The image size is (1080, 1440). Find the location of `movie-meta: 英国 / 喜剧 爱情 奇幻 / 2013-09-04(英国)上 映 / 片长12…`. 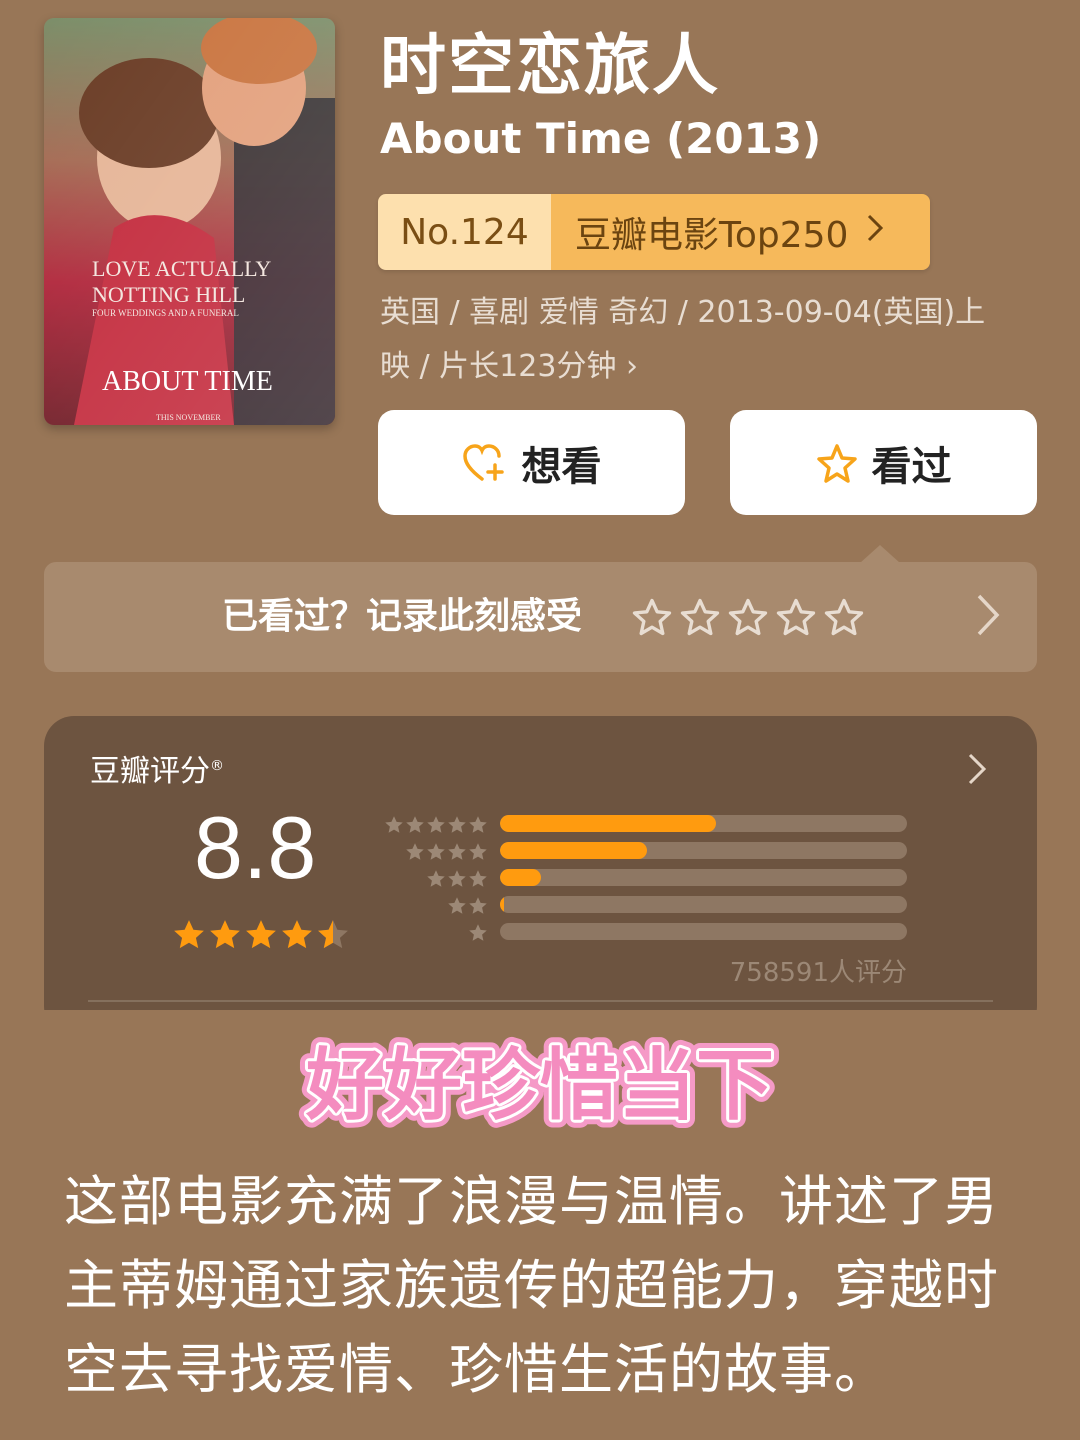

movie-meta: 英国 / 喜剧 爱情 奇幻 / 2013-09-04(英国)上 映 / 片长12… is located at coordinates (710, 340).